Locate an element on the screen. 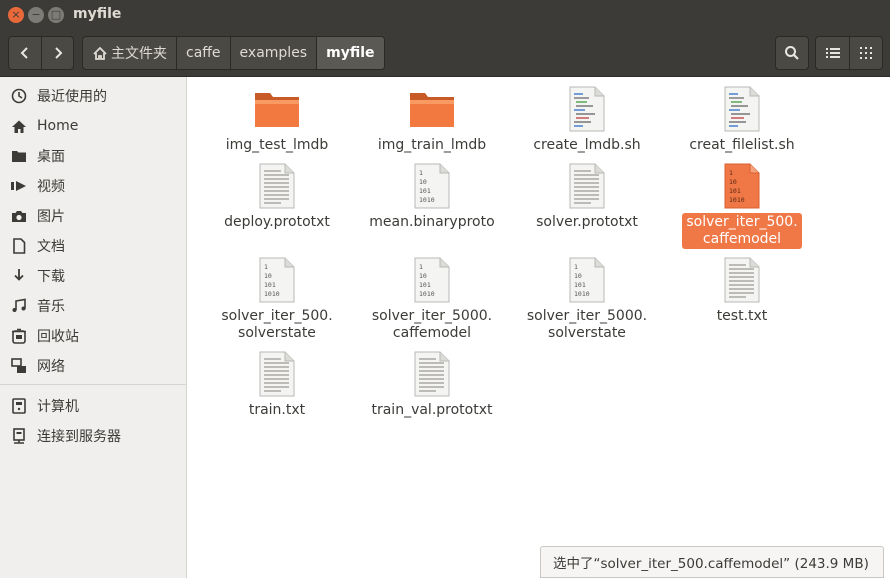 Image resolution: width=890 pixels, height=578 pixels. sidebar-item-pictures: 图片 is located at coordinates (93, 216).